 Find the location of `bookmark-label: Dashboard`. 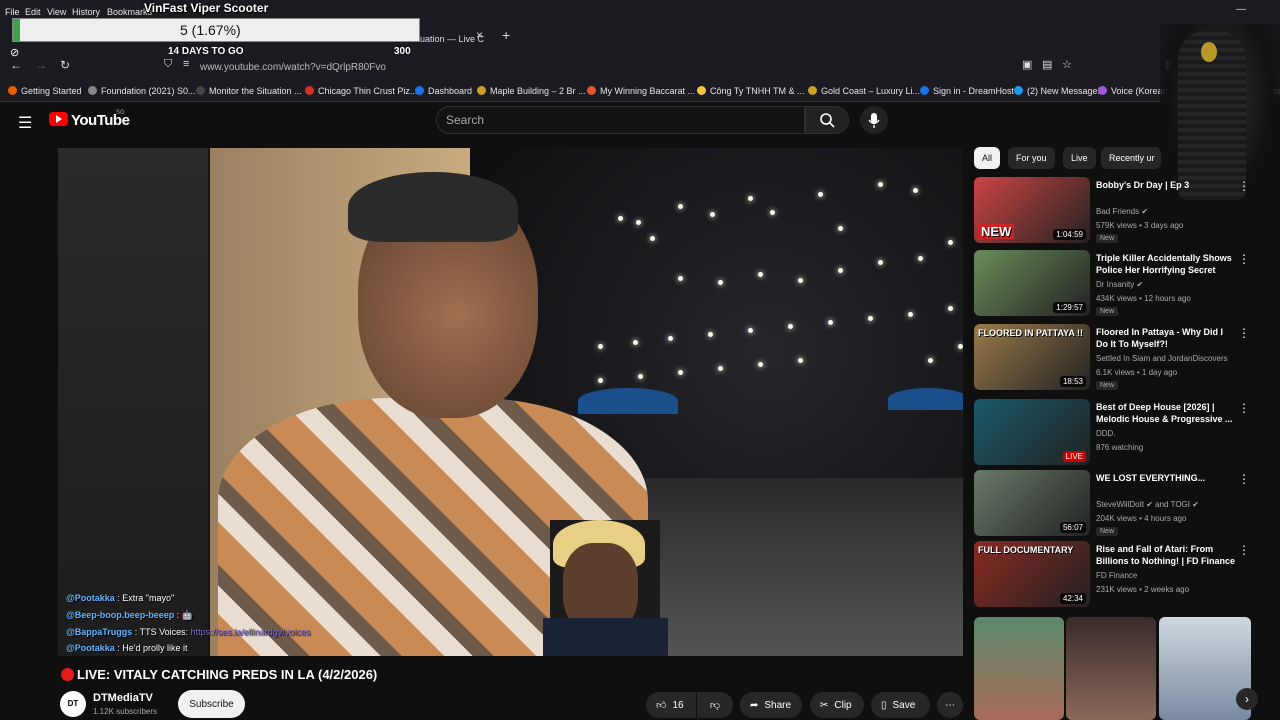

bookmark-label: Dashboard is located at coordinates (450, 91).